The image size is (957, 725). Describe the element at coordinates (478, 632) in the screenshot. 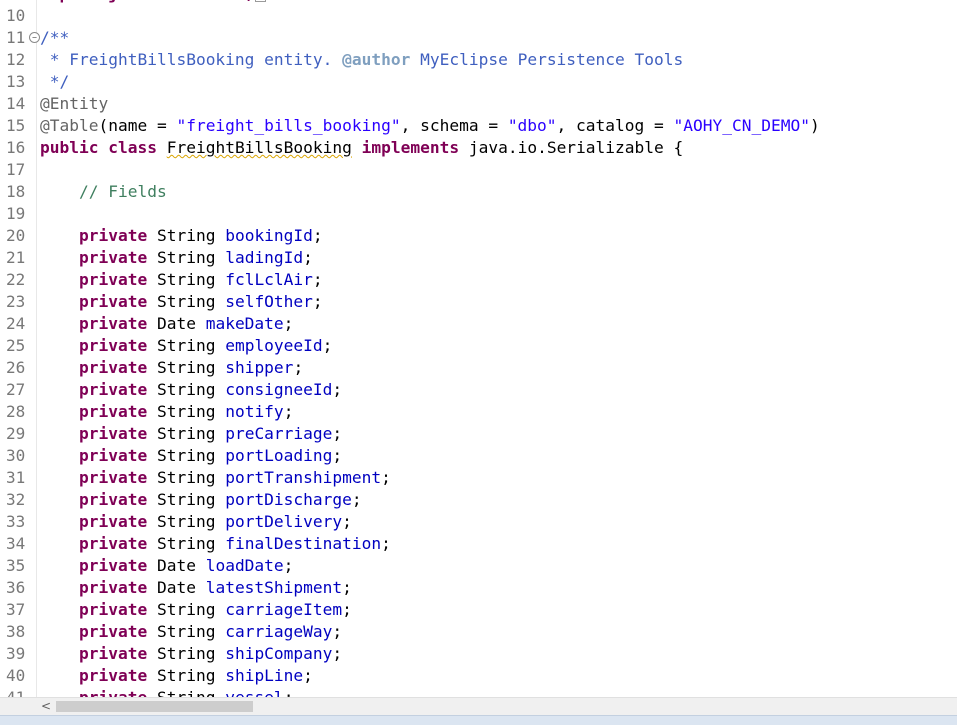

I see `code-line: 38 private String carriageWay;` at that location.